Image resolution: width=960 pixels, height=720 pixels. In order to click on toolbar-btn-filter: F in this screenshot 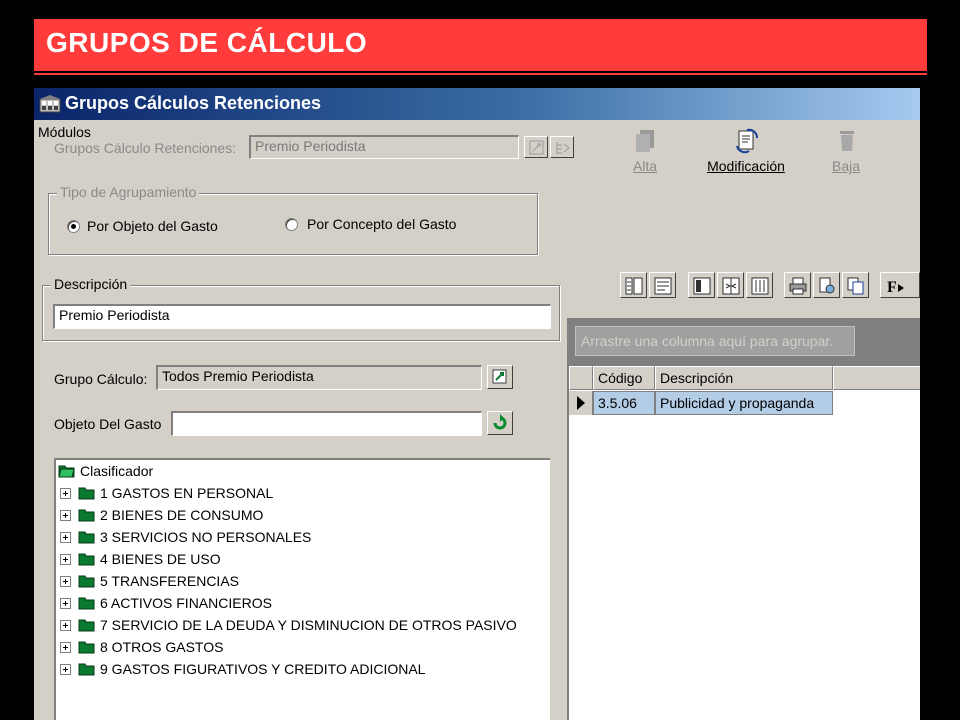, I will do `click(900, 285)`.